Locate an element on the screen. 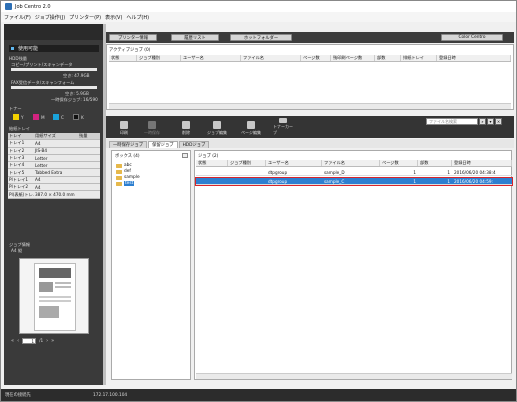  menu-file: ファイル(F) is located at coordinates (17, 17).